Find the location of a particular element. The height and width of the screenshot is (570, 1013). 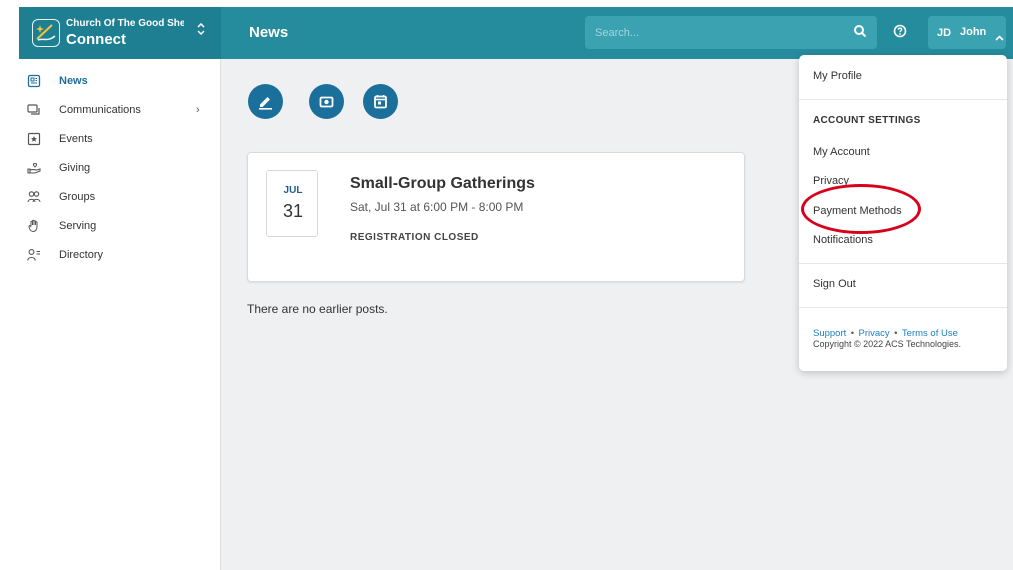

directory-person-icon is located at coordinates (33, 255).